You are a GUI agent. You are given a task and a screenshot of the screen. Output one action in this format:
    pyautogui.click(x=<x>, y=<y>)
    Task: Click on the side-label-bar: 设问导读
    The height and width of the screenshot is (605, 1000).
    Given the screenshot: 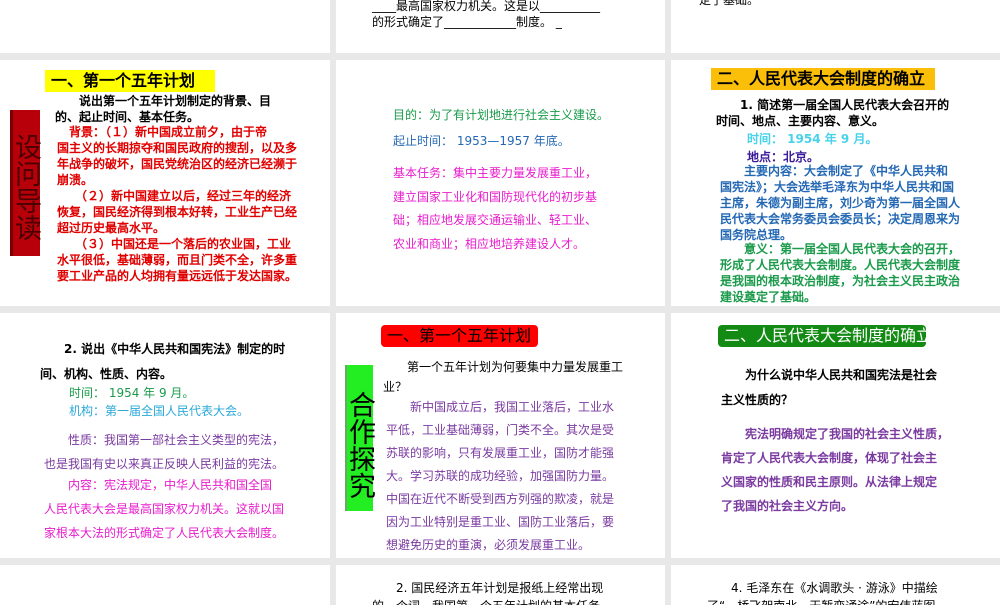 What is the action you would take?
    pyautogui.click(x=25, y=183)
    